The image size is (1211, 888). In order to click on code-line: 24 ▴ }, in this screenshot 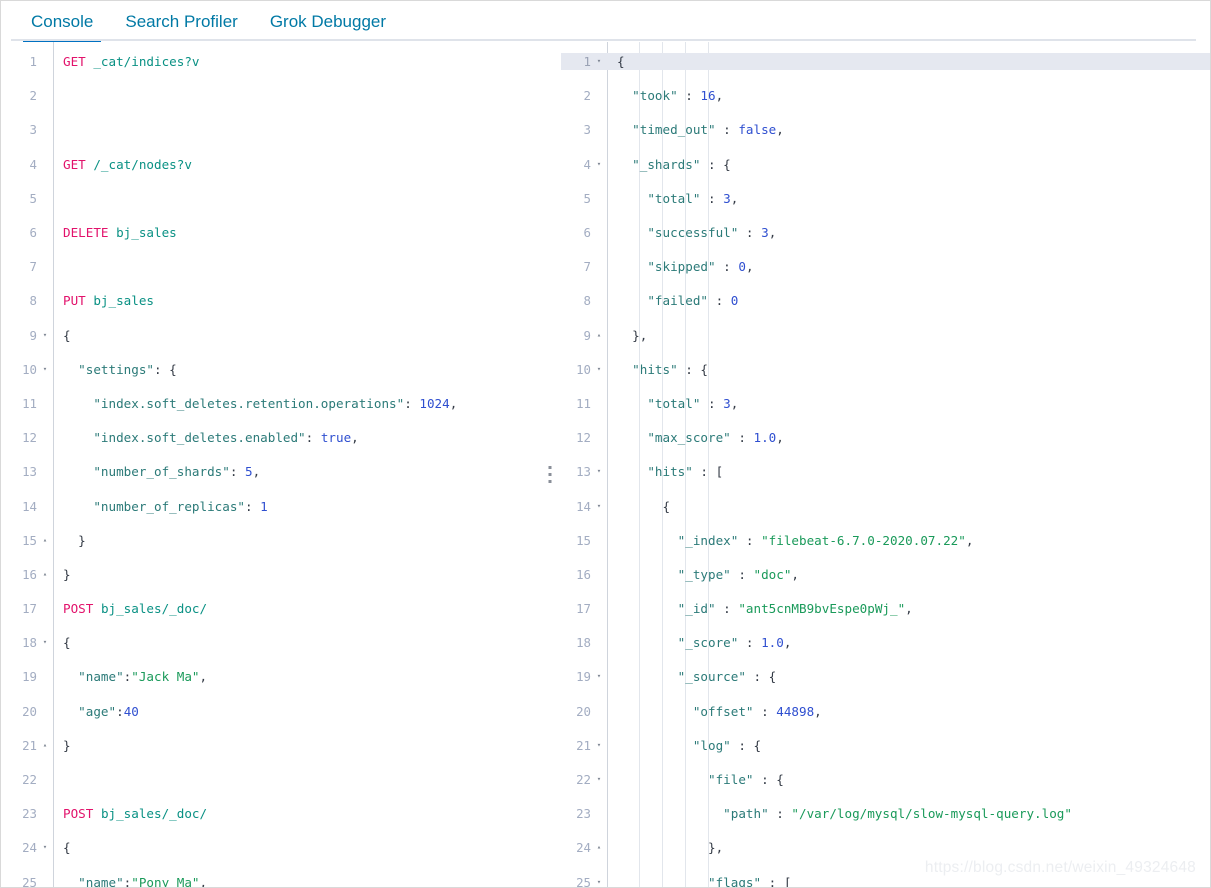, I will do `click(885, 847)`.